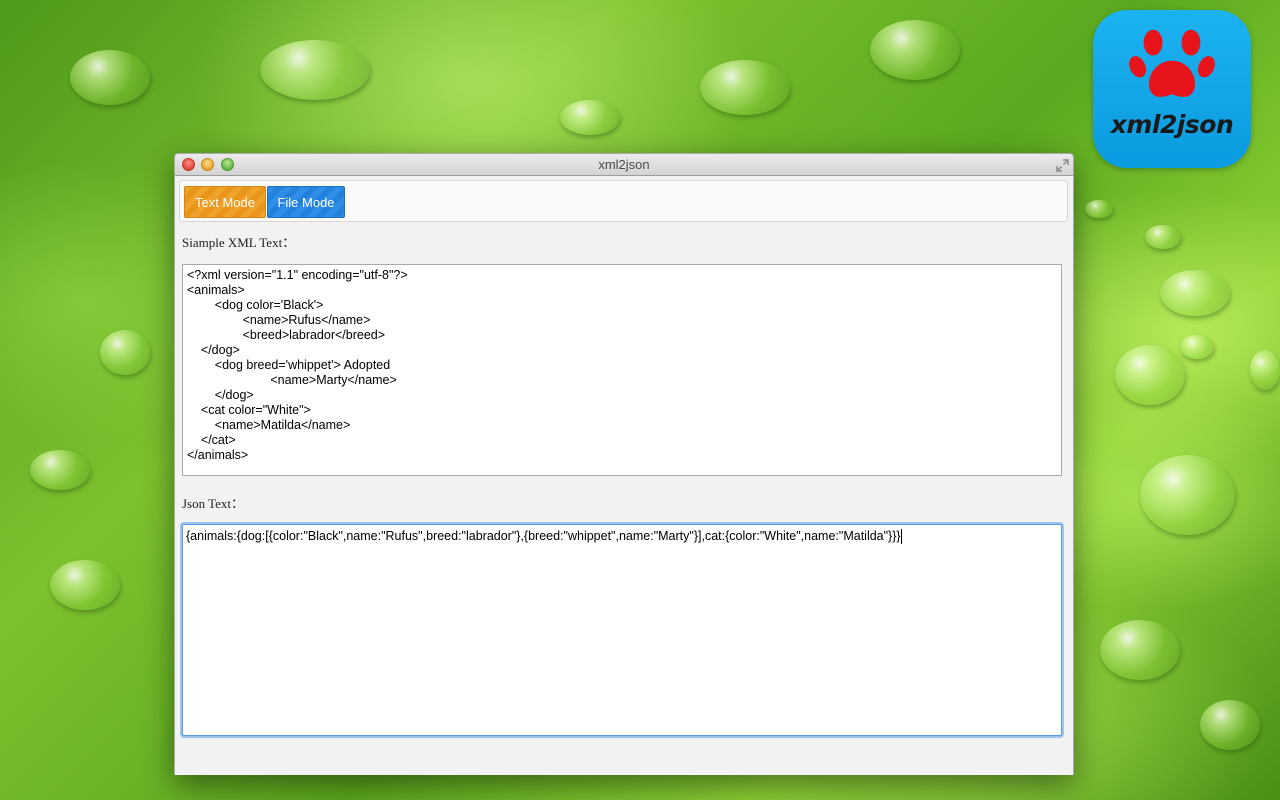  Describe the element at coordinates (1172, 124) in the screenshot. I see `app-icon-label: xml2json` at that location.